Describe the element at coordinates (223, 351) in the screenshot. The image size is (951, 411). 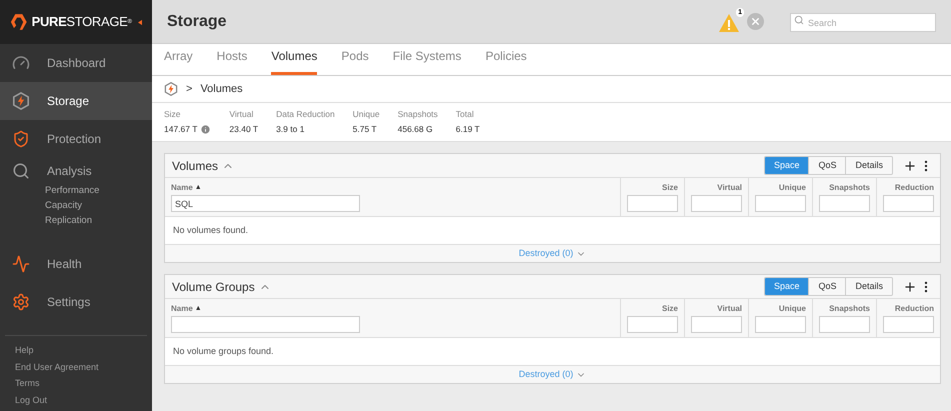
I see `empty-message: No volume groups found.` at that location.